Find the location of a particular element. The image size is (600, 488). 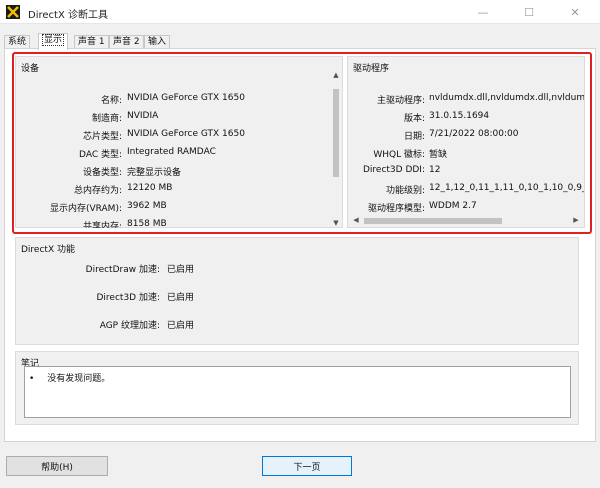

driver-label: 版本: is located at coordinates (414, 119).